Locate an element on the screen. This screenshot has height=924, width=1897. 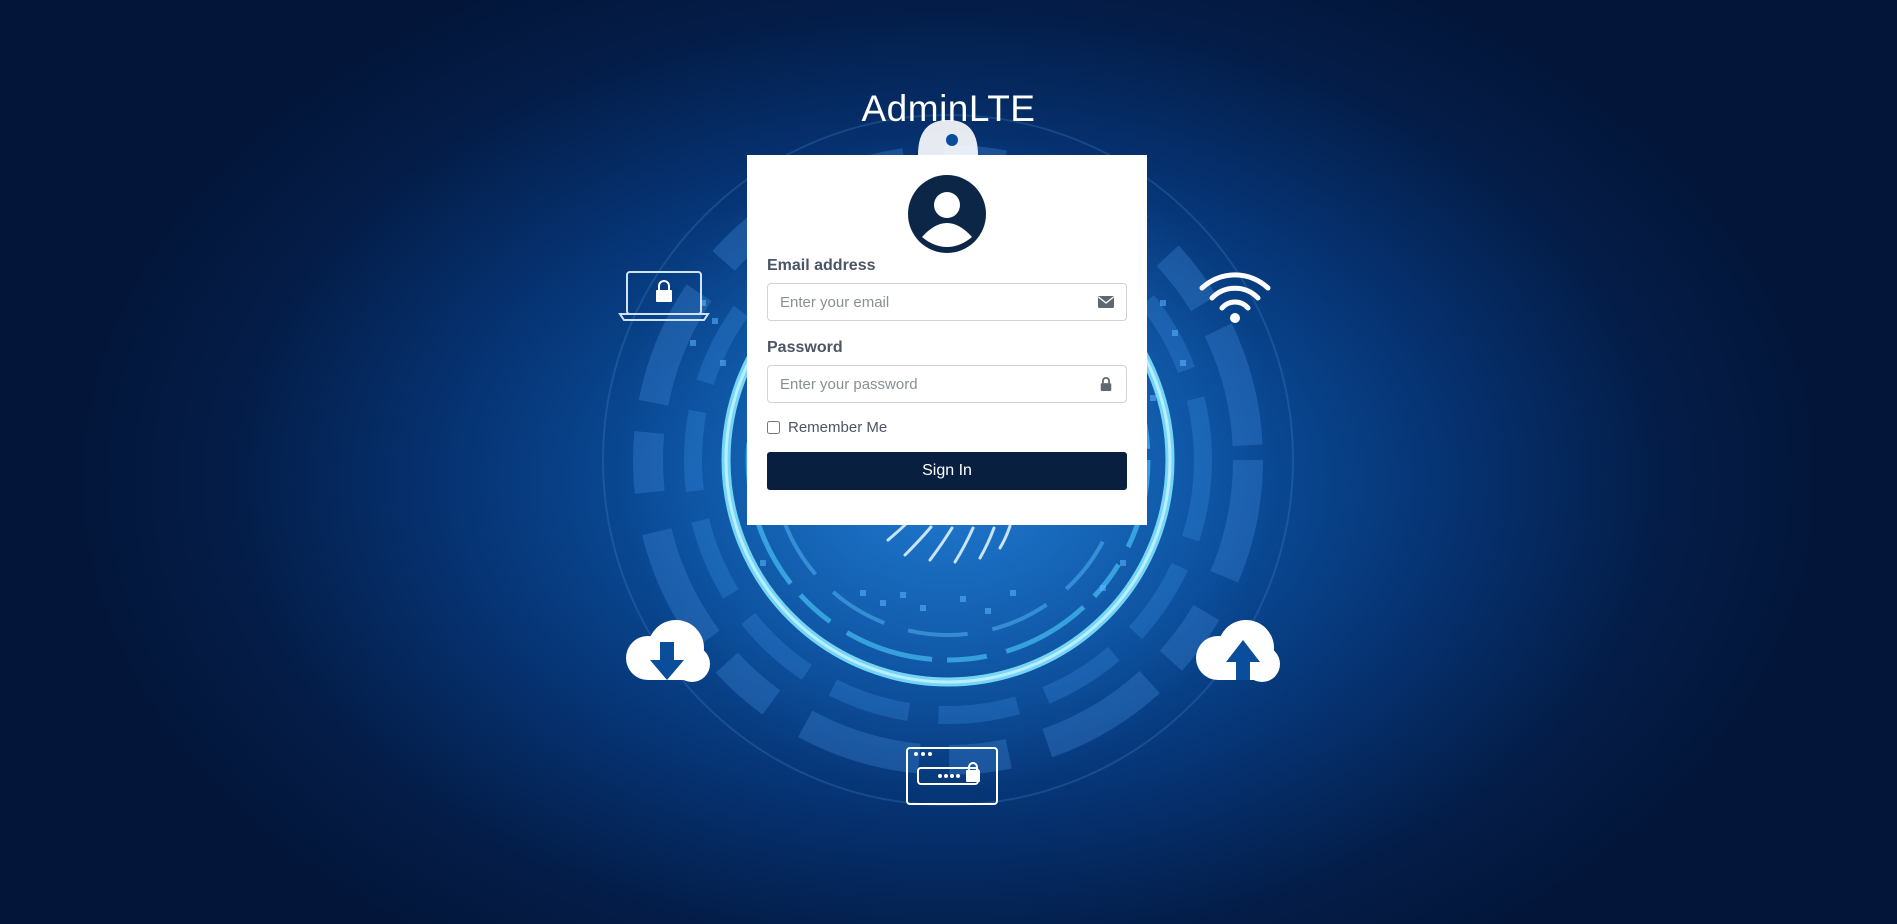
password-label: Password is located at coordinates (805, 347).